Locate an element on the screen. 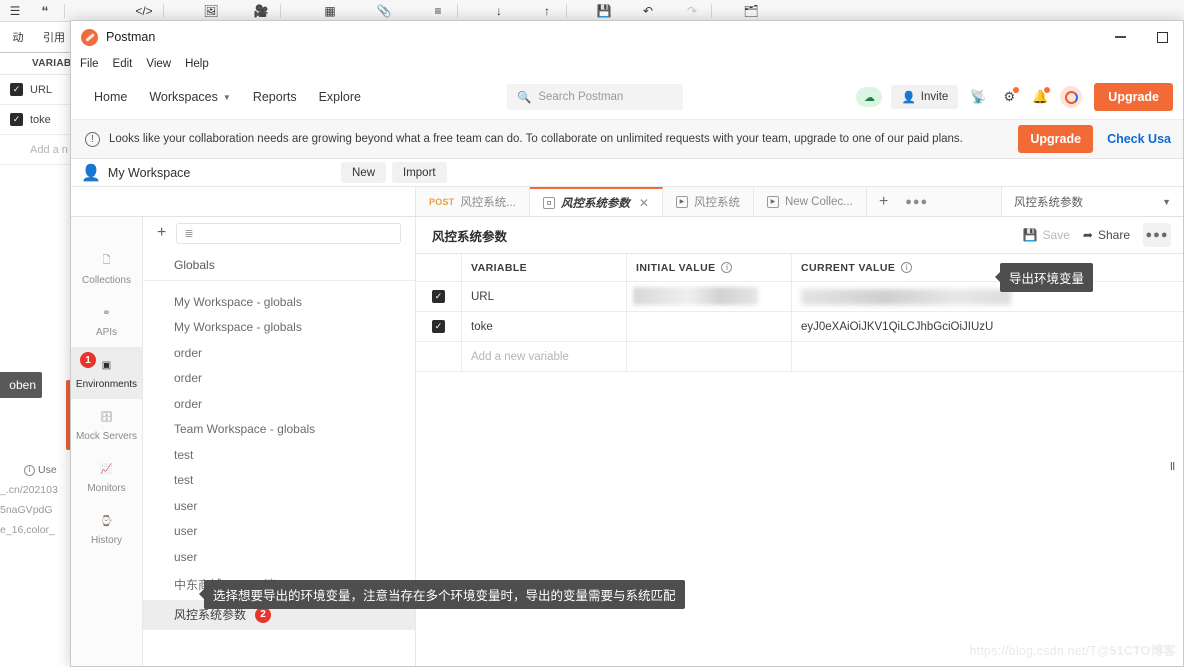 The height and width of the screenshot is (667, 1184). table-icon: ▦ is located at coordinates (330, 11).